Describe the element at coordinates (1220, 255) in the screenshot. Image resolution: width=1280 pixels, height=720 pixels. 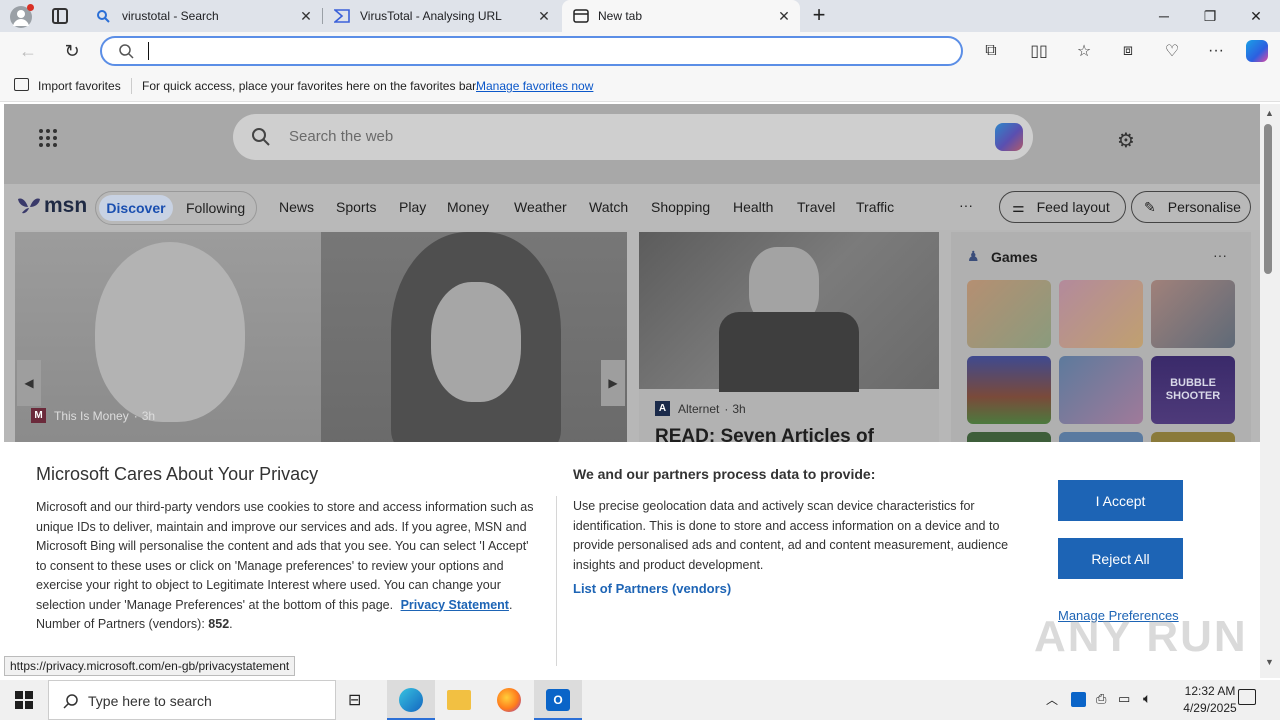
I see `games-more-icon: ···` at that location.